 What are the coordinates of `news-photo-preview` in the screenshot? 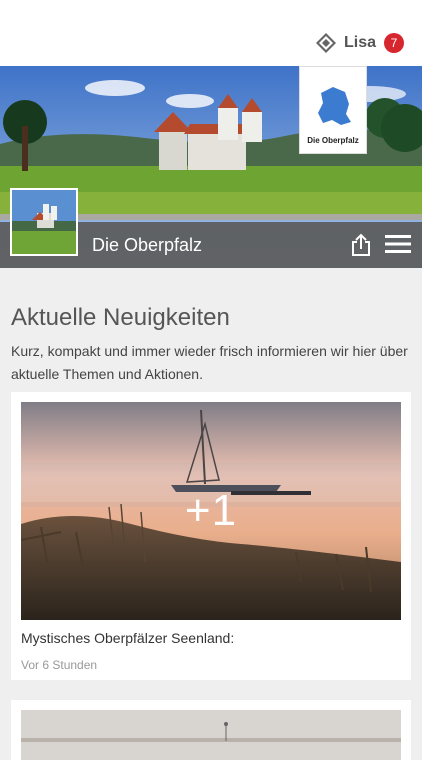 It's located at (211, 735).